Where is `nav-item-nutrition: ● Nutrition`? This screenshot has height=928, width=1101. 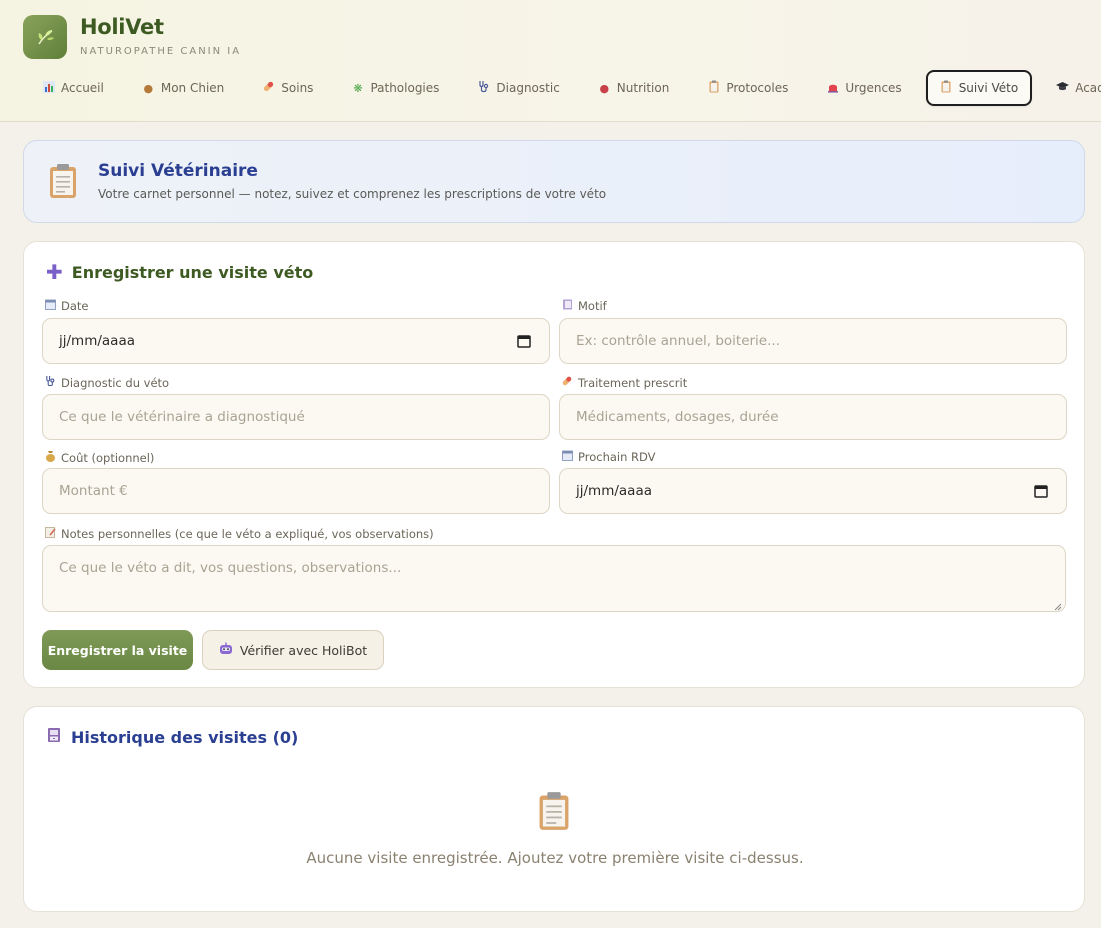 nav-item-nutrition: ● Nutrition is located at coordinates (634, 88).